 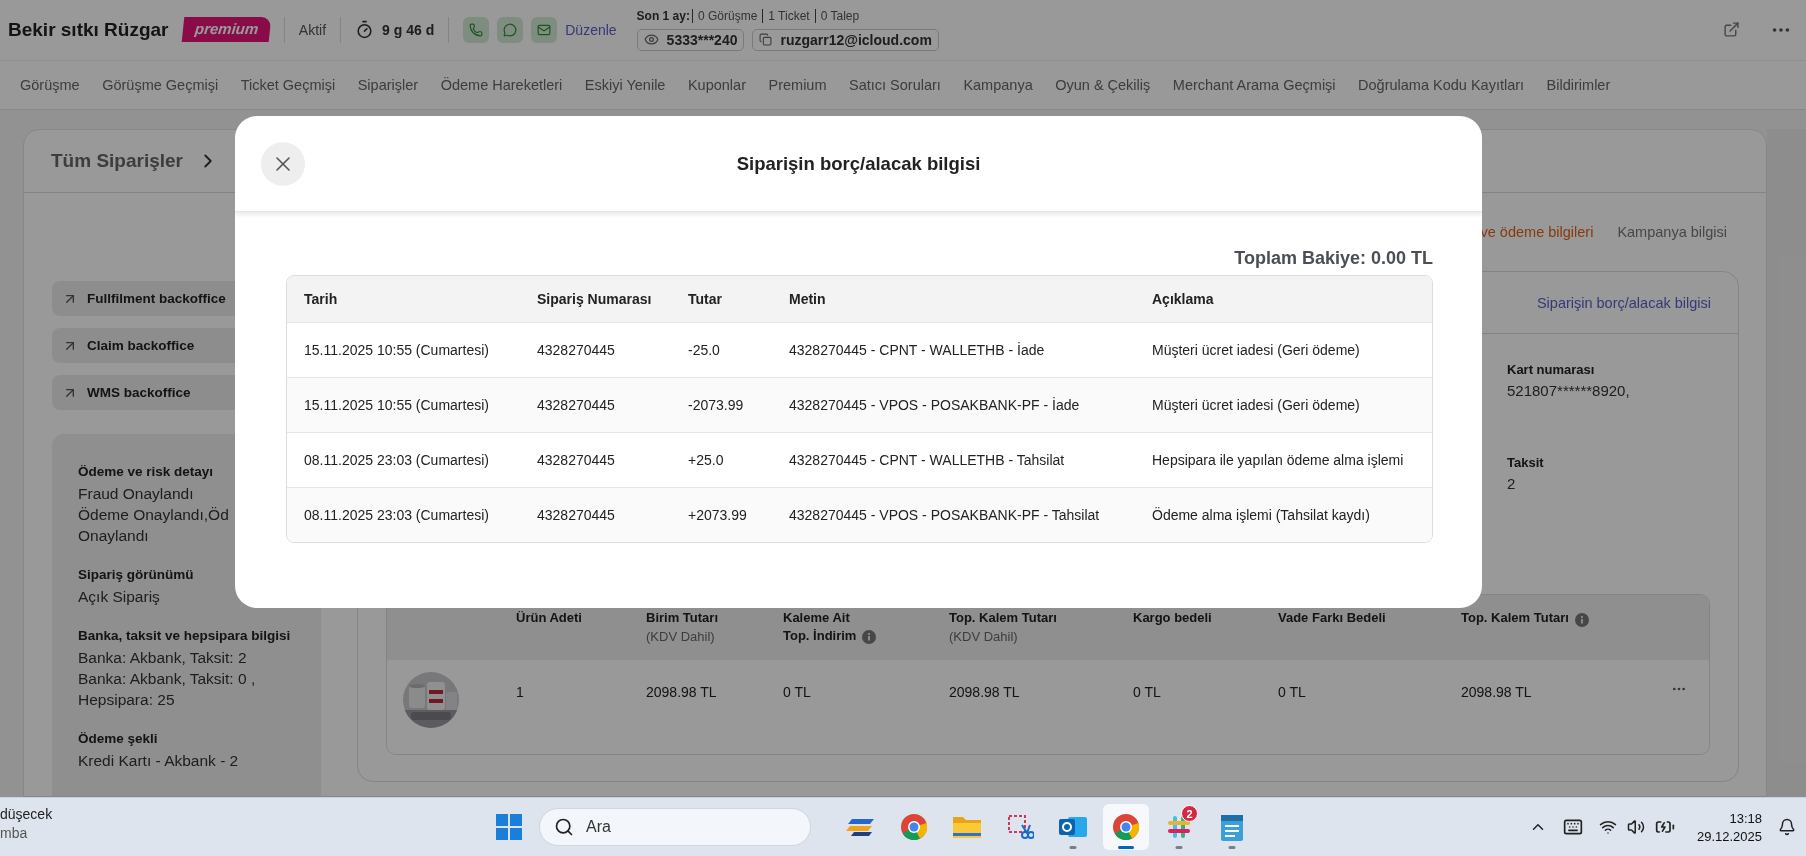 I want to click on edit-link: Düzenle, so click(x=591, y=29).